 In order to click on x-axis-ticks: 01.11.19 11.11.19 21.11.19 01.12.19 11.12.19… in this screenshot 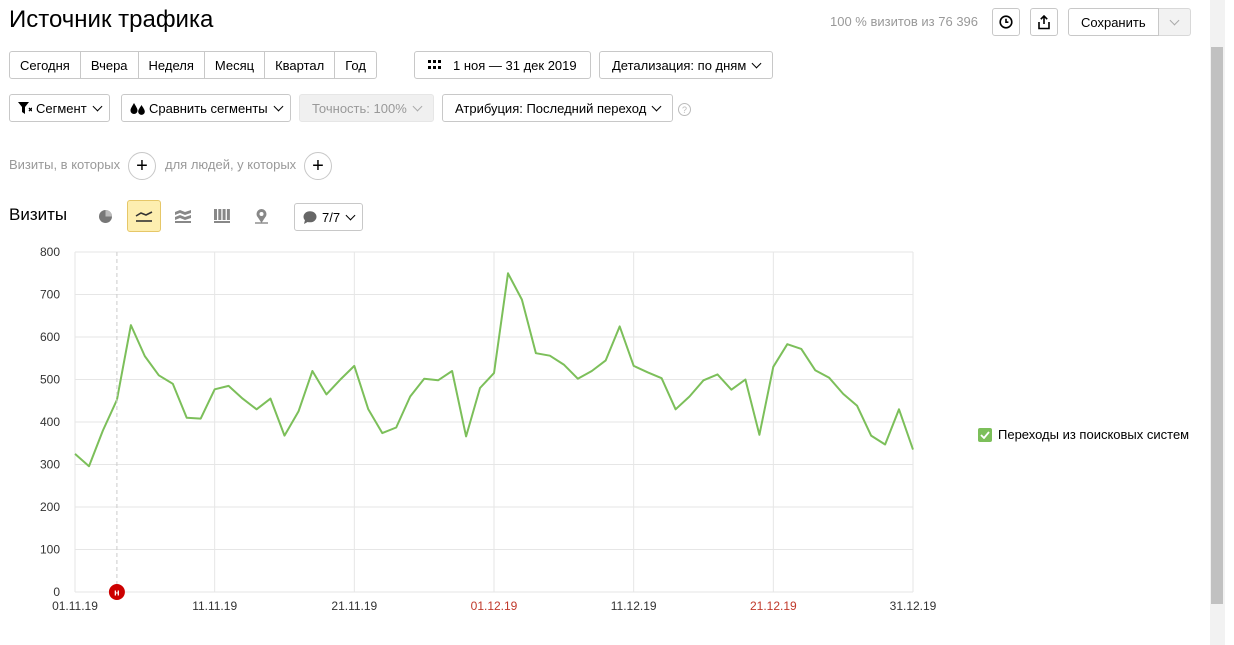, I will do `click(494, 606)`.